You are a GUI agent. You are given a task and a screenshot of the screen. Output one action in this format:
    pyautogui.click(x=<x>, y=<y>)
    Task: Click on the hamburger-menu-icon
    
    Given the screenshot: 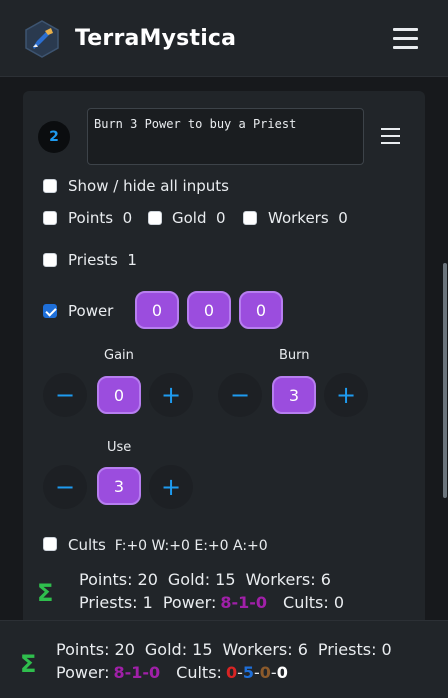 What is the action you would take?
    pyautogui.click(x=406, y=39)
    